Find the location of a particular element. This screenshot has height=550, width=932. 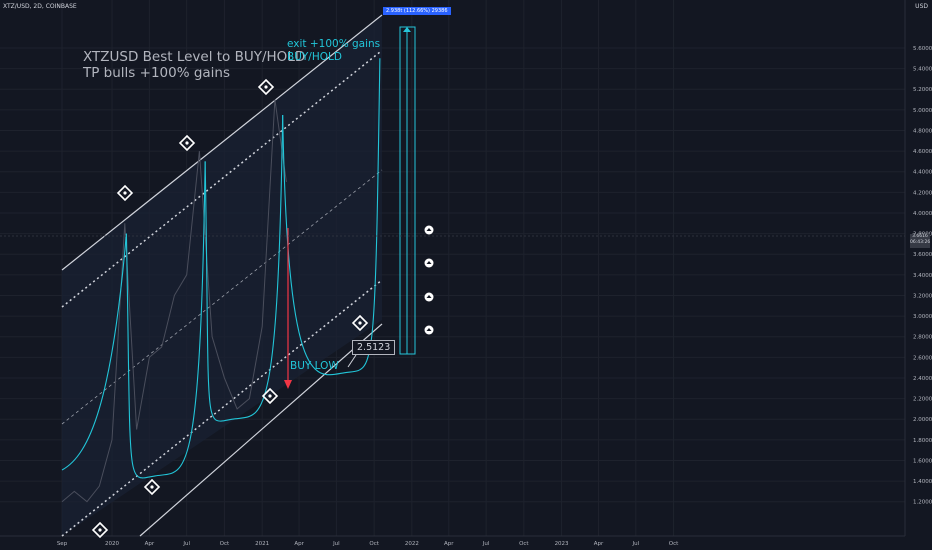

headline-line-1: XTZUSD Best Level to BUY/HOLD is located at coordinates (194, 57).